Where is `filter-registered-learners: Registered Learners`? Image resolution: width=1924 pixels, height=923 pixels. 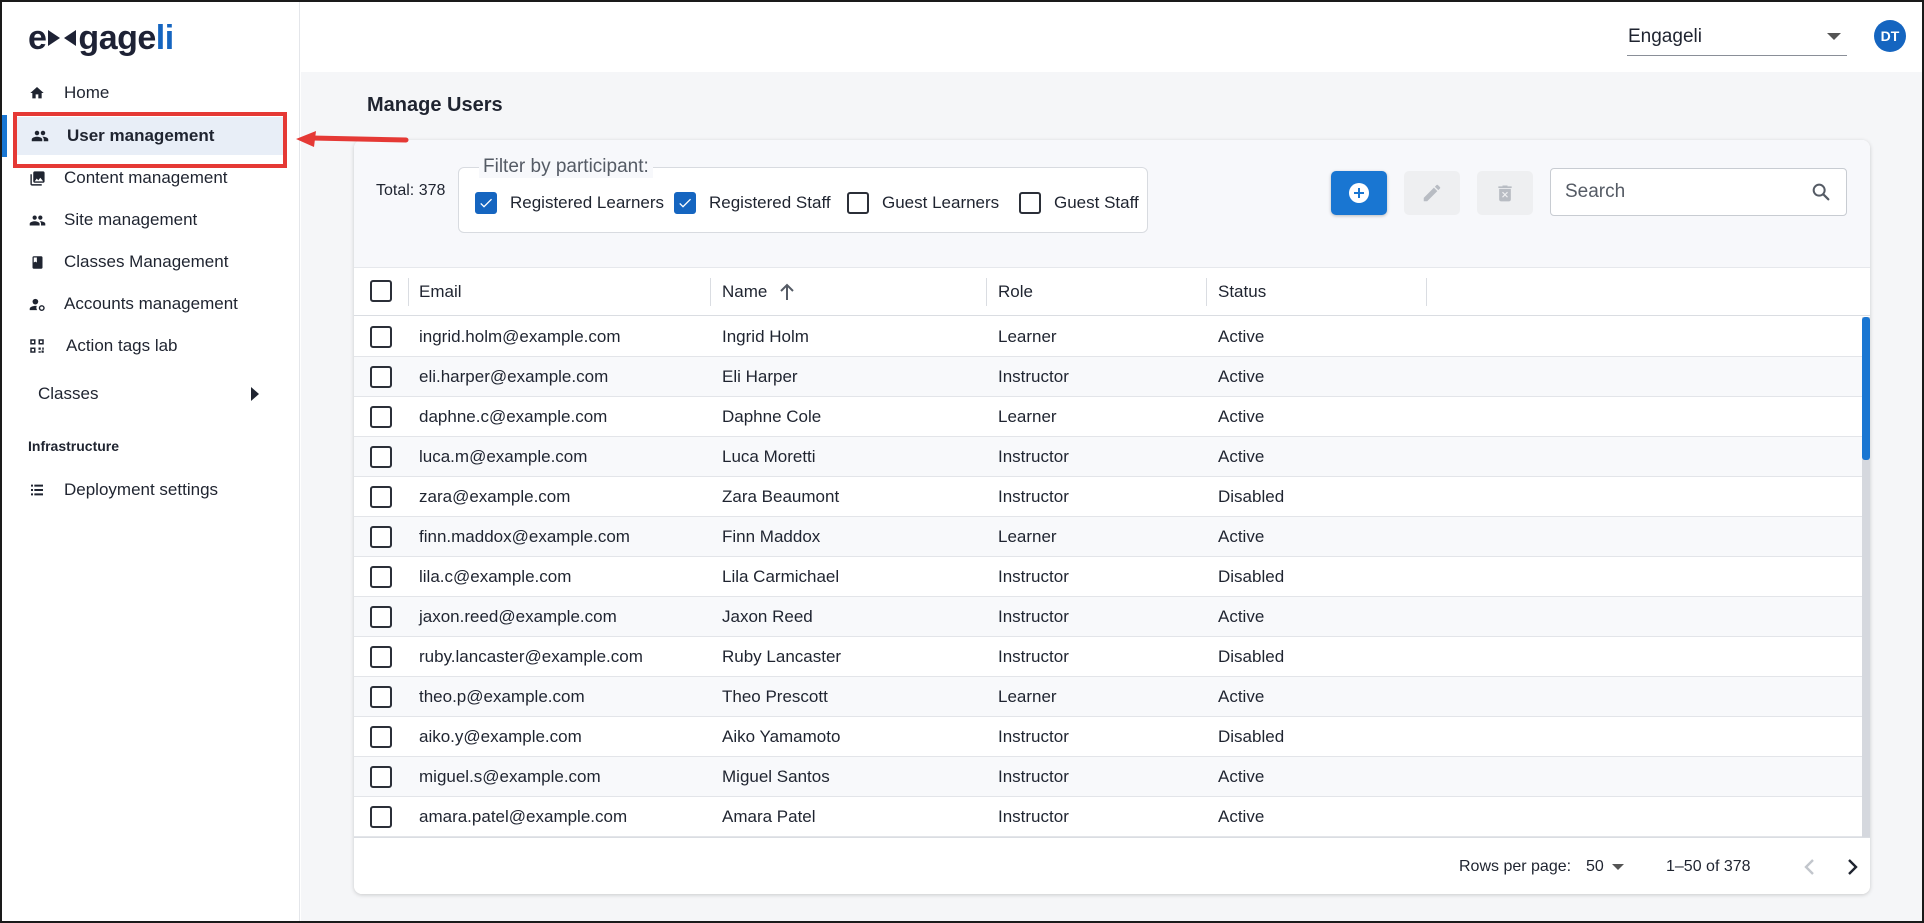 filter-registered-learners: Registered Learners is located at coordinates (569, 203).